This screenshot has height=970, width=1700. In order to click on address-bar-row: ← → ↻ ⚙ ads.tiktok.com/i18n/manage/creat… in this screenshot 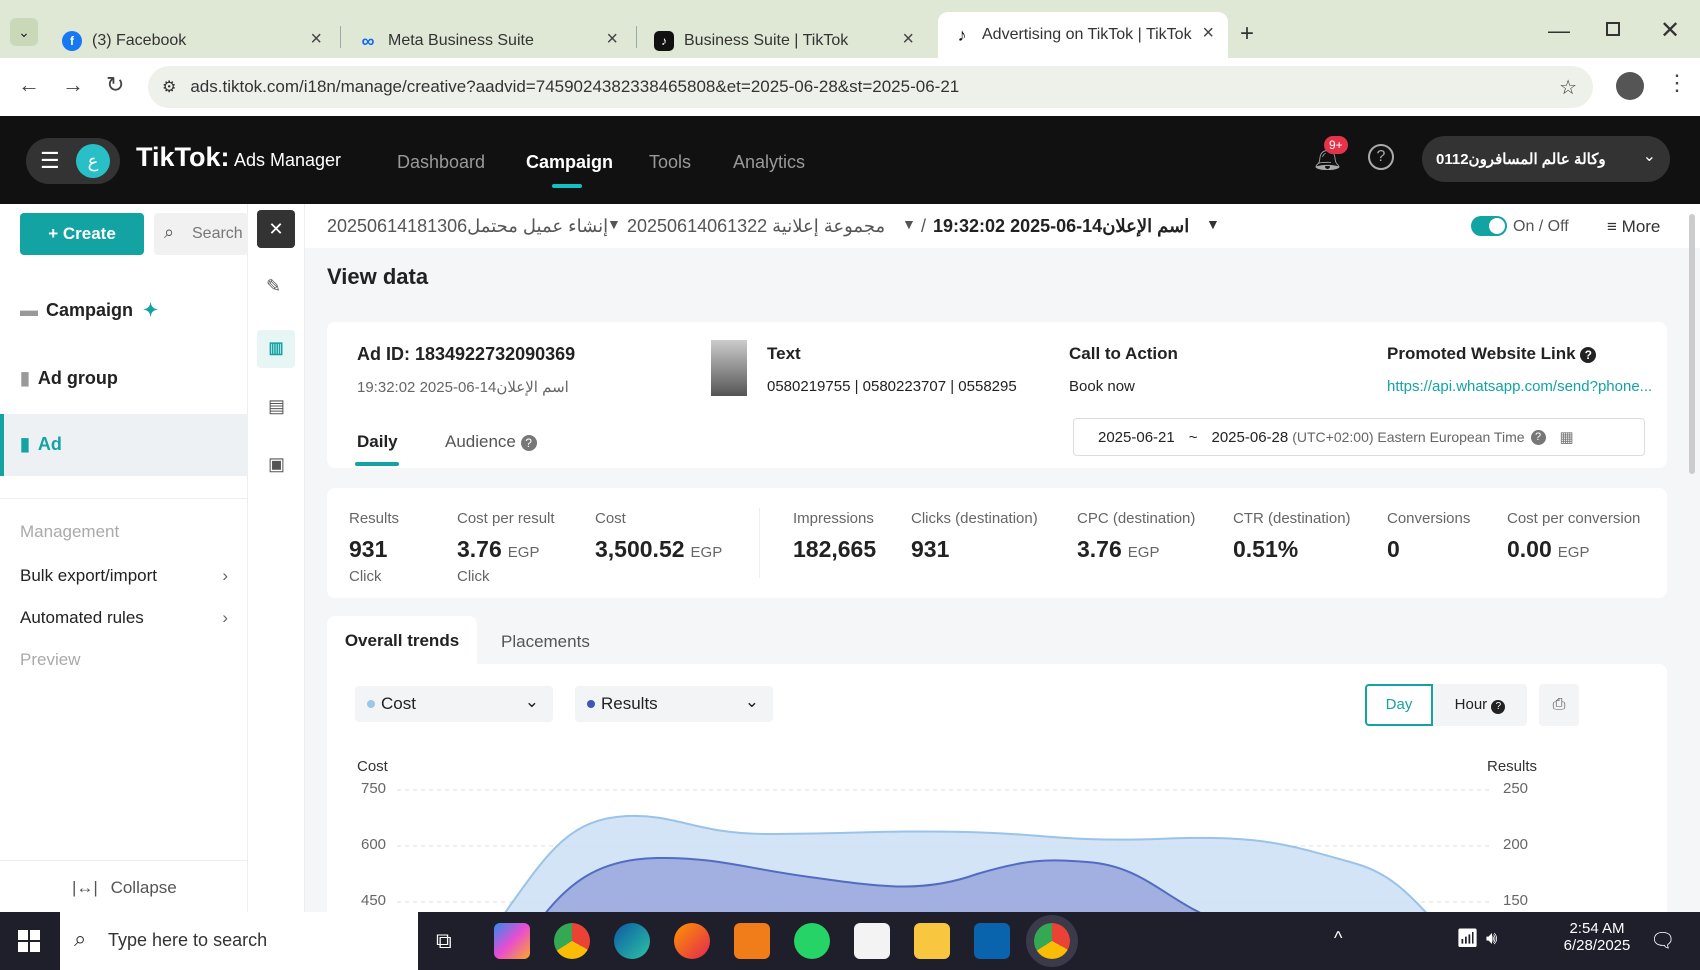, I will do `click(850, 87)`.